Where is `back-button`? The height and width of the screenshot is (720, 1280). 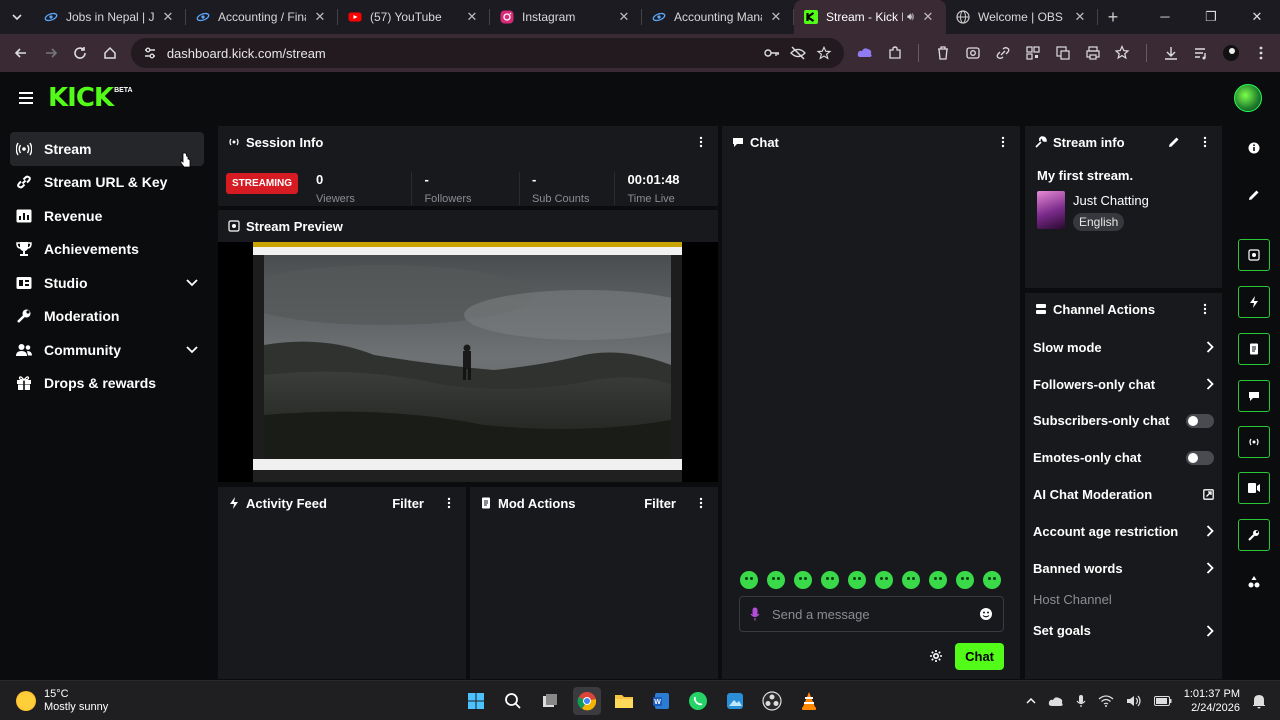
back-button is located at coordinates (21, 53).